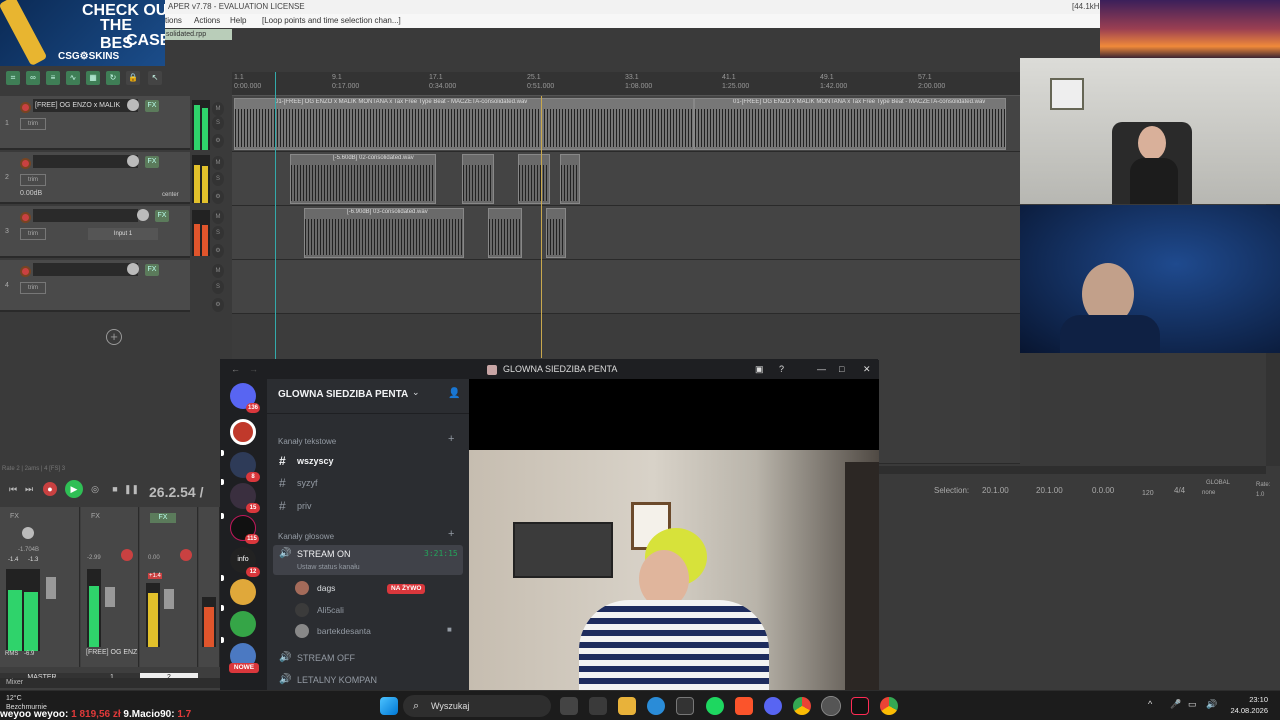 The width and height of the screenshot is (1280, 720). I want to click on channel-status: Ustaw status kanału, so click(328, 568).